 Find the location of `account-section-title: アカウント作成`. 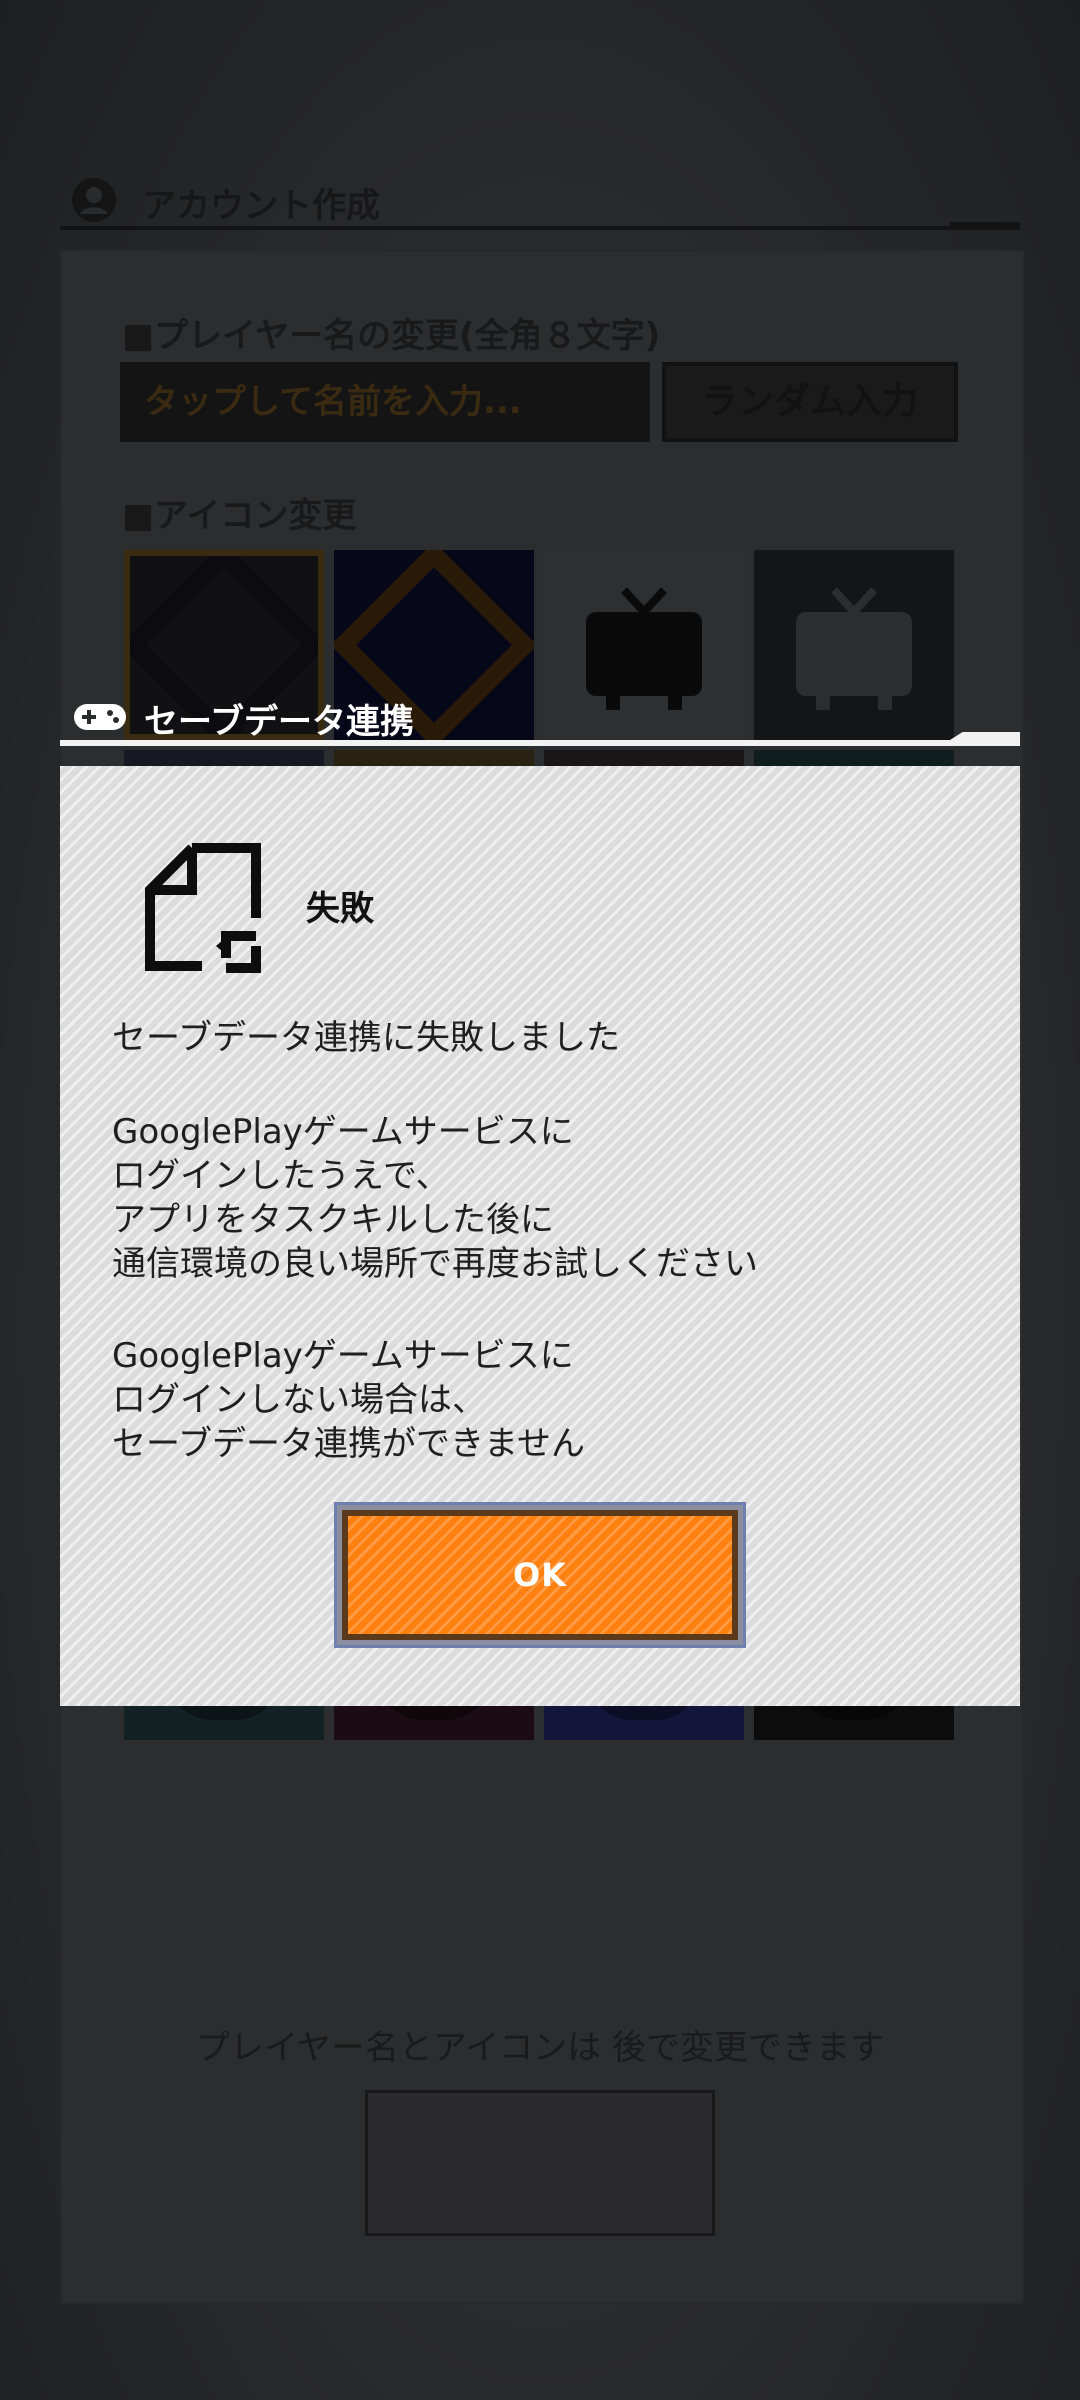

account-section-title: アカウント作成 is located at coordinates (261, 206).